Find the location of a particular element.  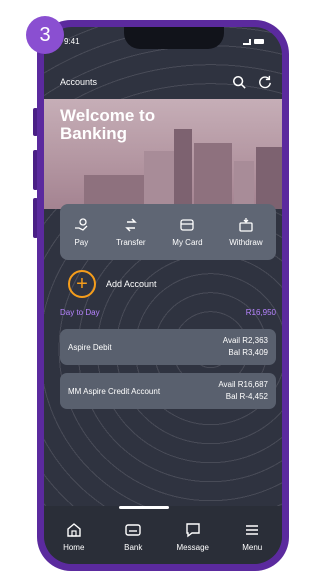

nav-home-label: Home is located at coordinates (74, 547).